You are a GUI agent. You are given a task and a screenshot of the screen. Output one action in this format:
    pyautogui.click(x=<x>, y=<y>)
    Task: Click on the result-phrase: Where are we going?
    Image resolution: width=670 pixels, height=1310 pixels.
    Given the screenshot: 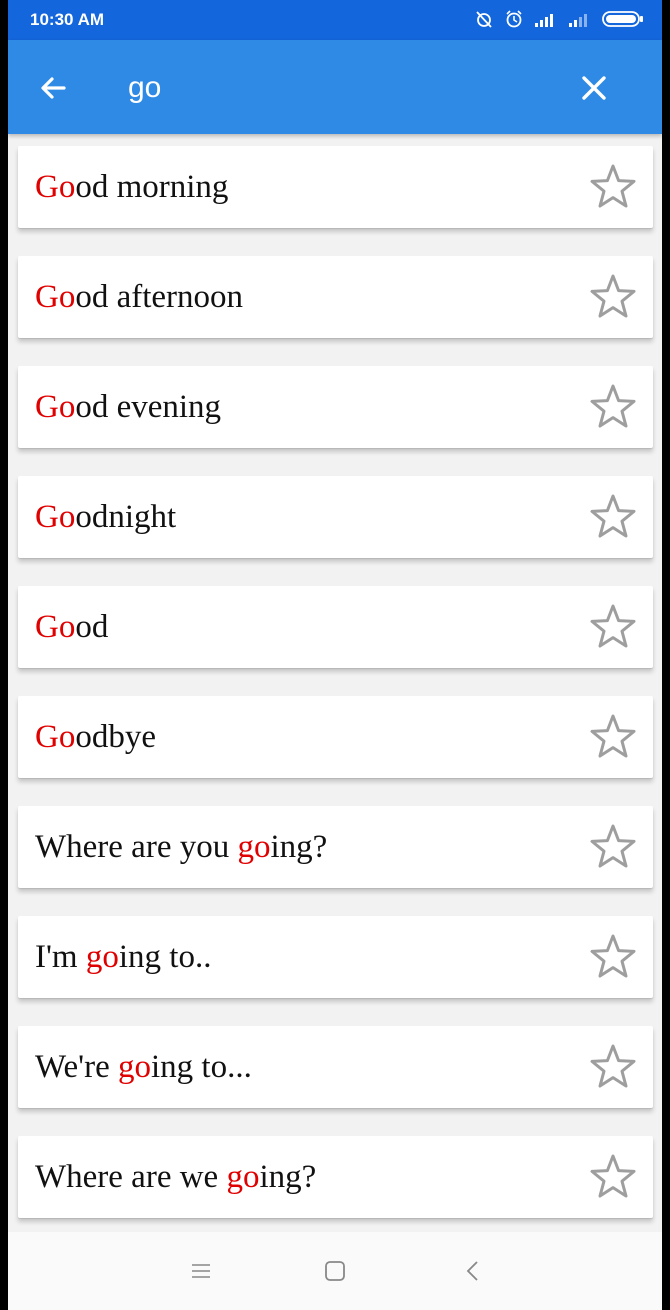 What is the action you would take?
    pyautogui.click(x=175, y=1177)
    